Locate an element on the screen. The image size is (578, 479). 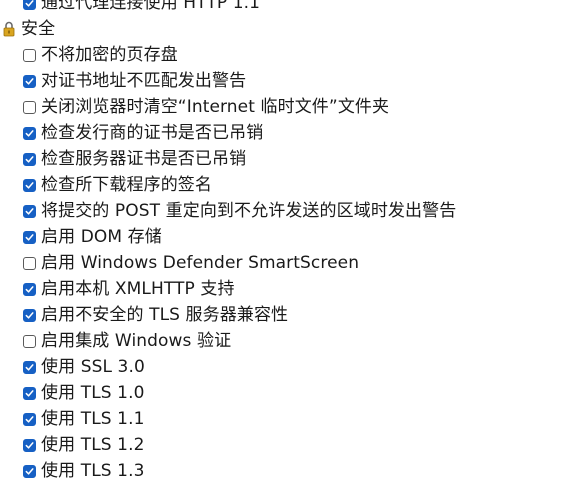
option-warn-cert-address-mismatch: 对证书地址不匹配发出警告 is located at coordinates (289, 81).